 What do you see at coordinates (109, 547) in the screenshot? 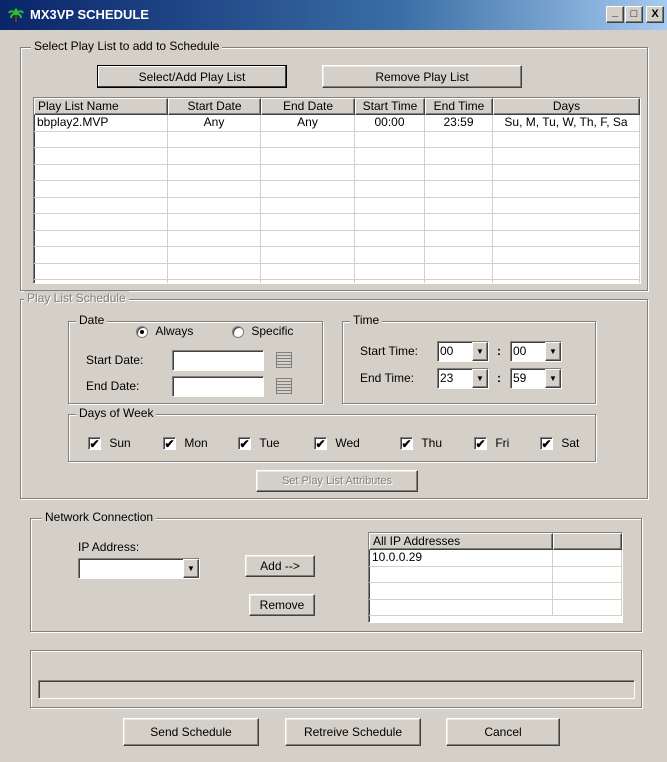
I see `ip-address-label: IP Address:` at bounding box center [109, 547].